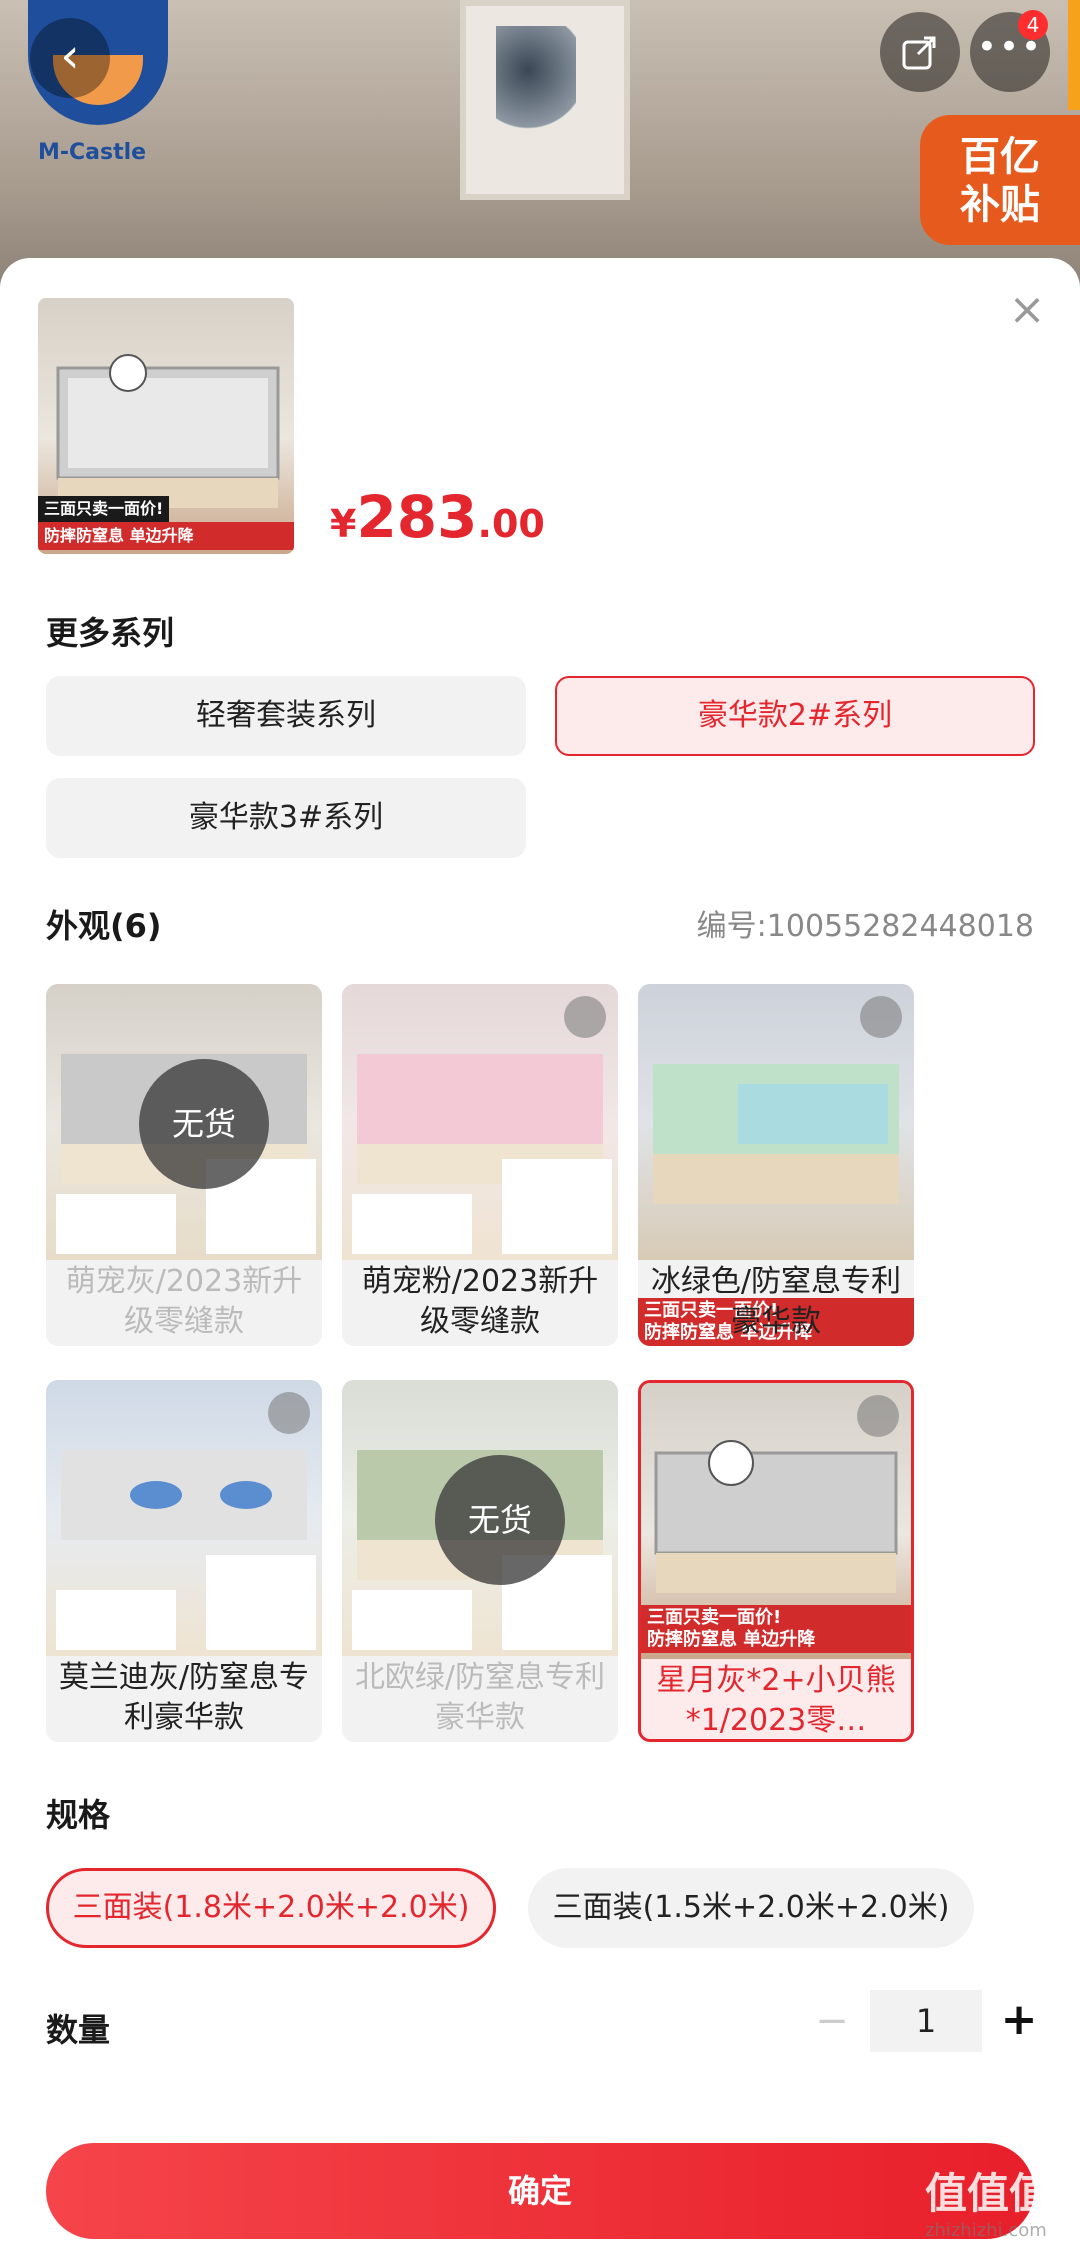 This screenshot has height=2251, width=1080. What do you see at coordinates (1033, 25) in the screenshot?
I see `notification-badge: 4` at bounding box center [1033, 25].